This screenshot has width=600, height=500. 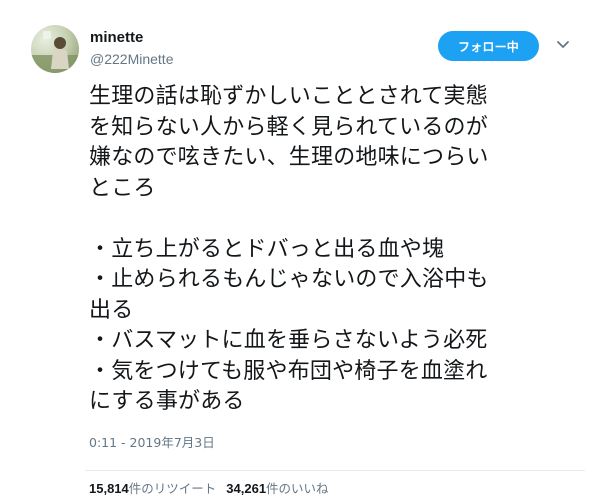 I want to click on retweets-count: 15,814, so click(x=109, y=488).